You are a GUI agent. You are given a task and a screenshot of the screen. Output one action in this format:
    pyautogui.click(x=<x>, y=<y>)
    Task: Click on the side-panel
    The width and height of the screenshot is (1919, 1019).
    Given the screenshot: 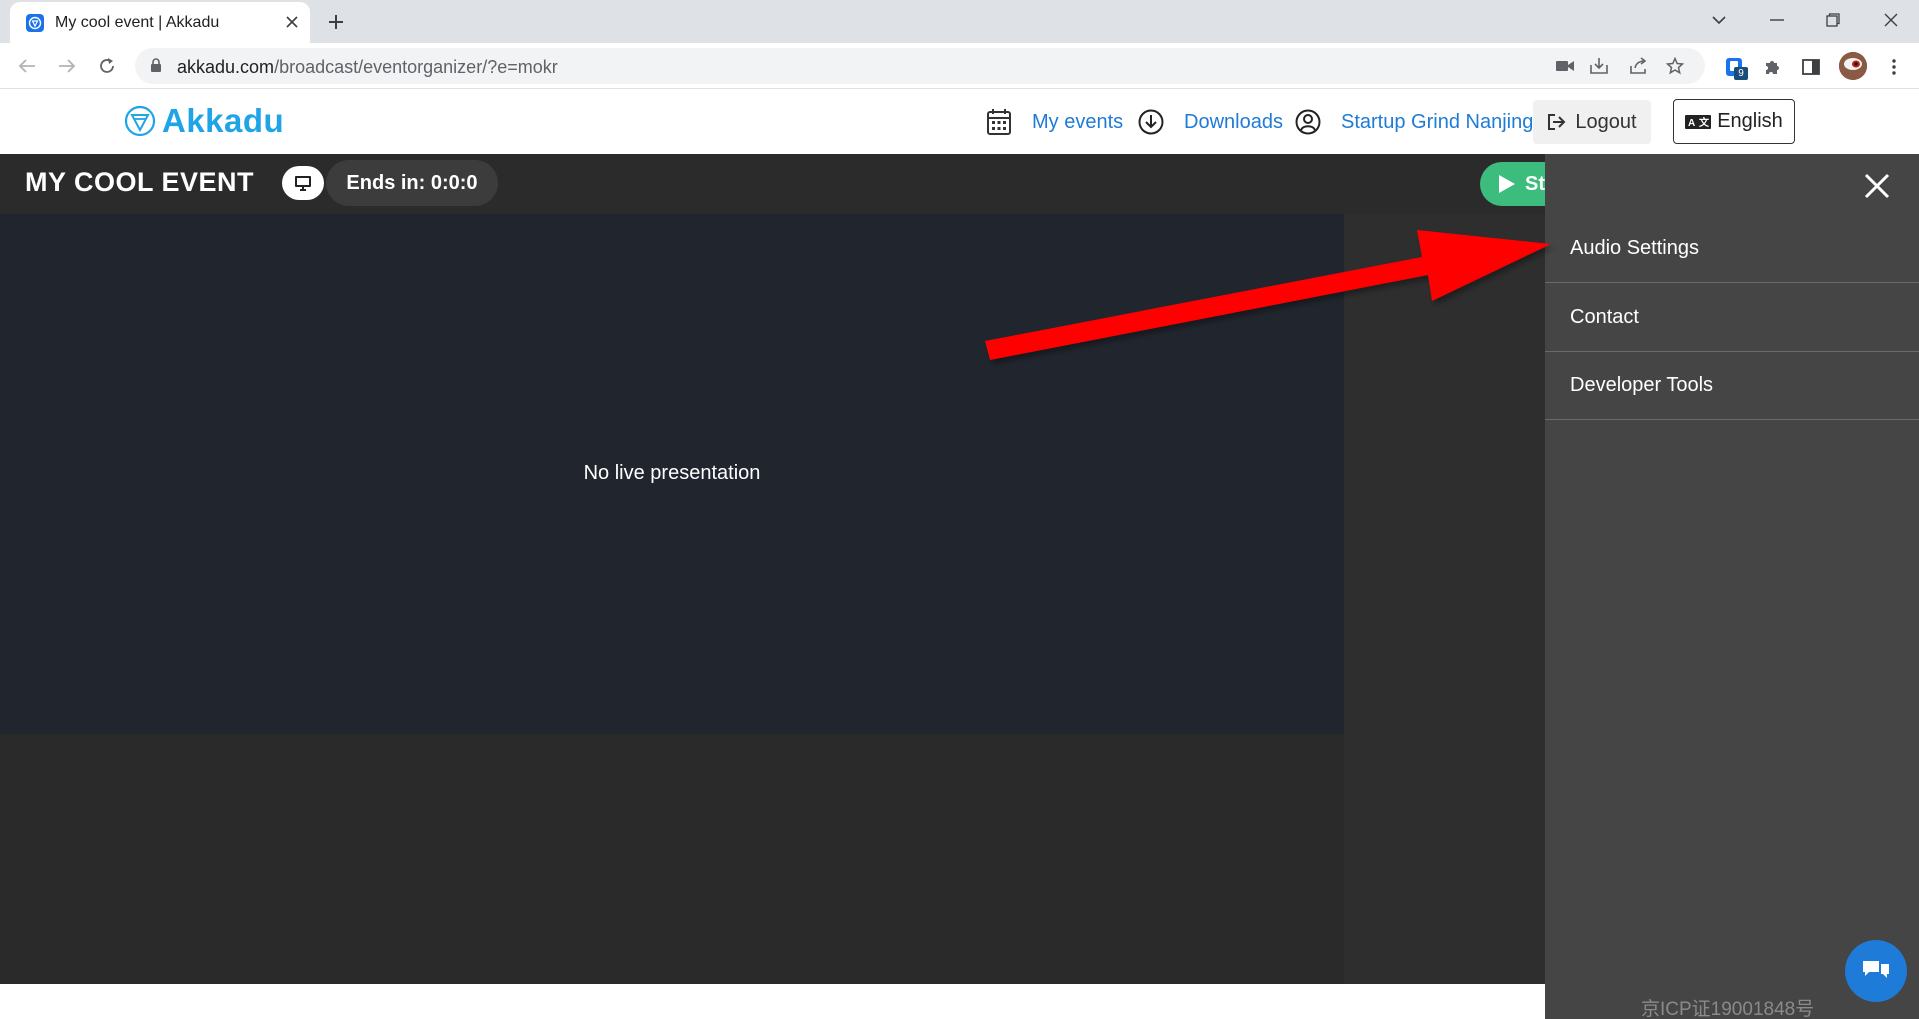 What is the action you would take?
    pyautogui.click(x=1444, y=599)
    